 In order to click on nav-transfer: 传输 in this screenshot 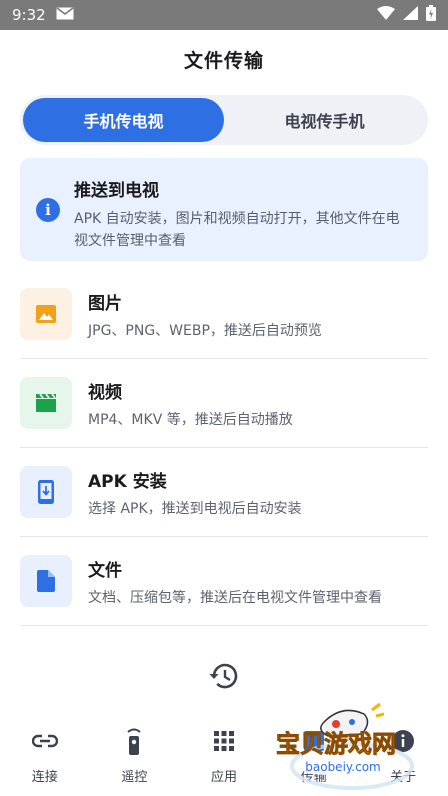, I will do `click(314, 756)`.